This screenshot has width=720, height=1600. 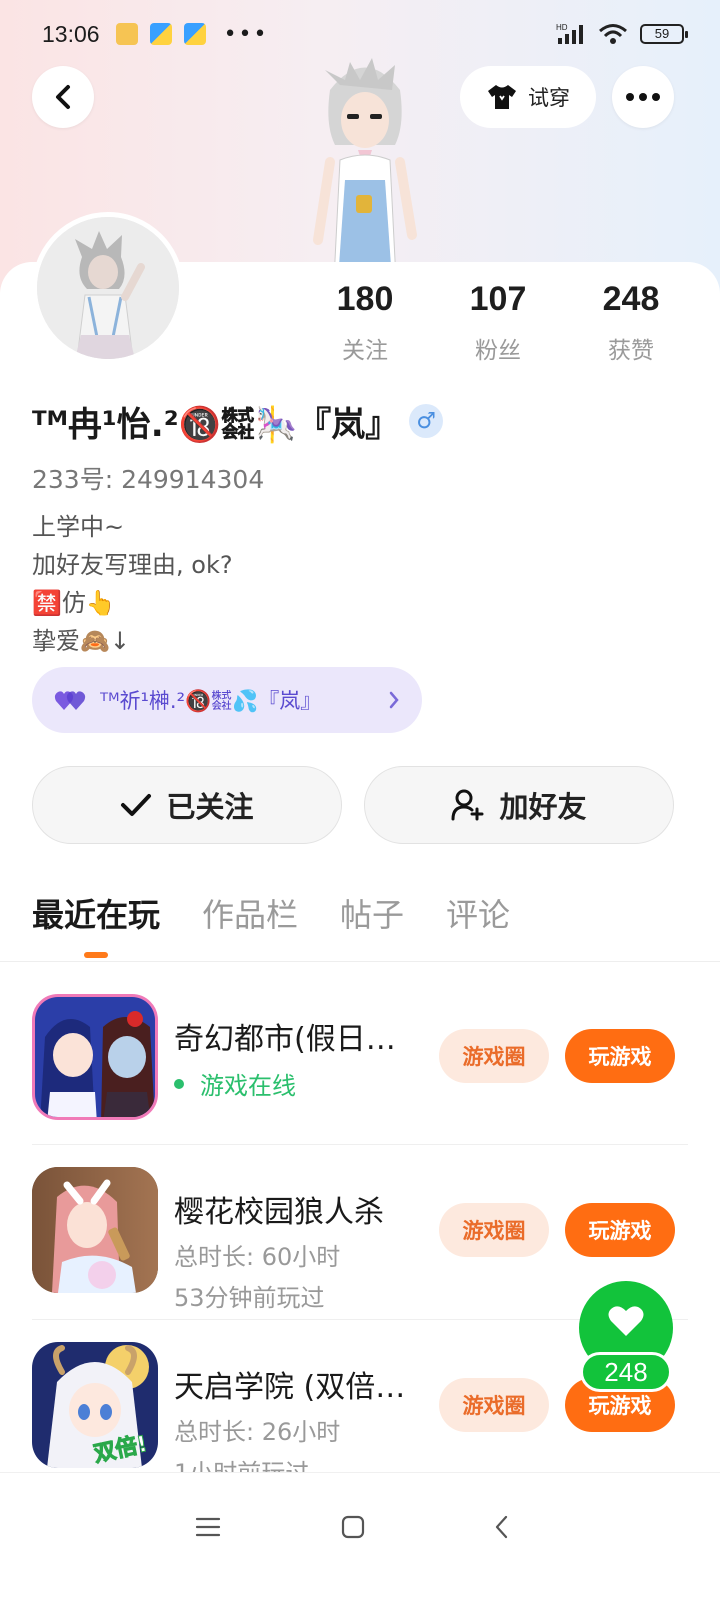 I want to click on bio: 上学中~ 加好友写理由, ok? 🈲仿👆 挚爱🙈↓, so click(x=132, y=584).